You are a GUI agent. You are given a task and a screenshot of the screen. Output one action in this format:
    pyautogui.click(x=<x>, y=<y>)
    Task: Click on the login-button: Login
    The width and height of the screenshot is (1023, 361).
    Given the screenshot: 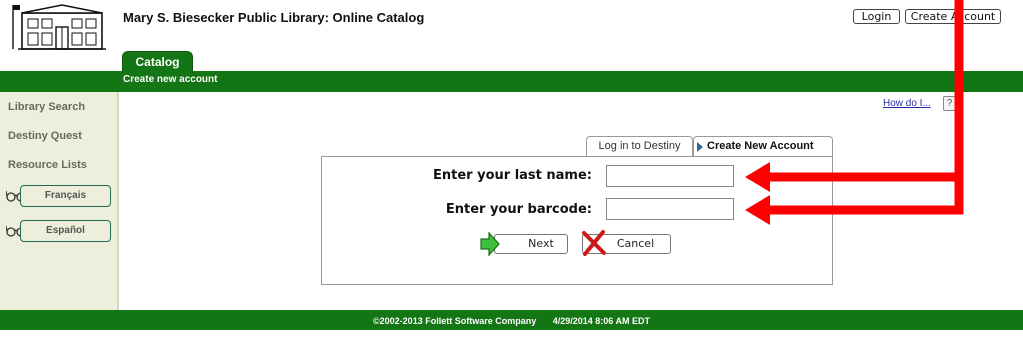 What is the action you would take?
    pyautogui.click(x=876, y=16)
    